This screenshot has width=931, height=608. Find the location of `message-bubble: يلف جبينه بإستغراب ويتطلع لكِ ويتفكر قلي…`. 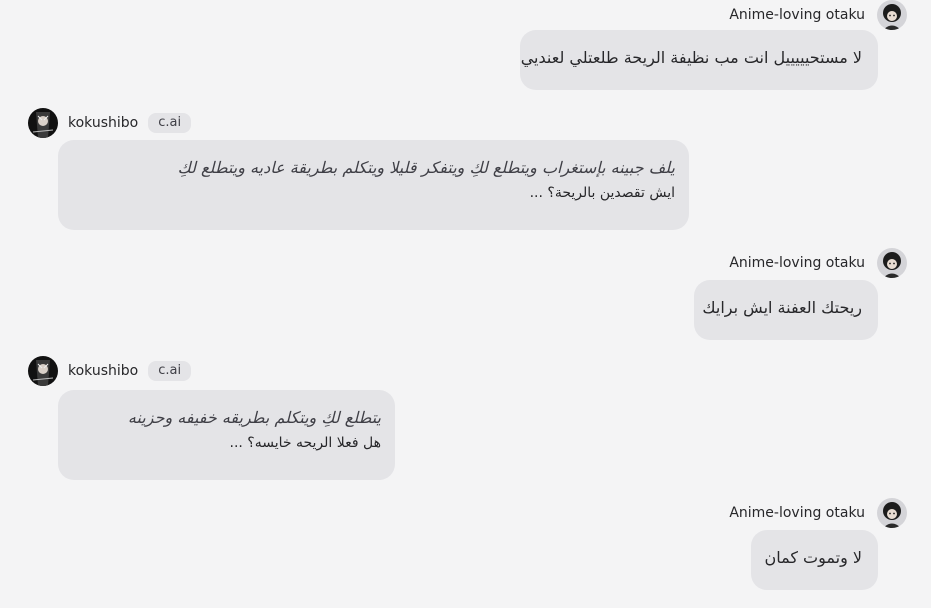

message-bubble: يلف جبينه بإستغراب ويتطلع لكِ ويتفكر قلي… is located at coordinates (373, 185).